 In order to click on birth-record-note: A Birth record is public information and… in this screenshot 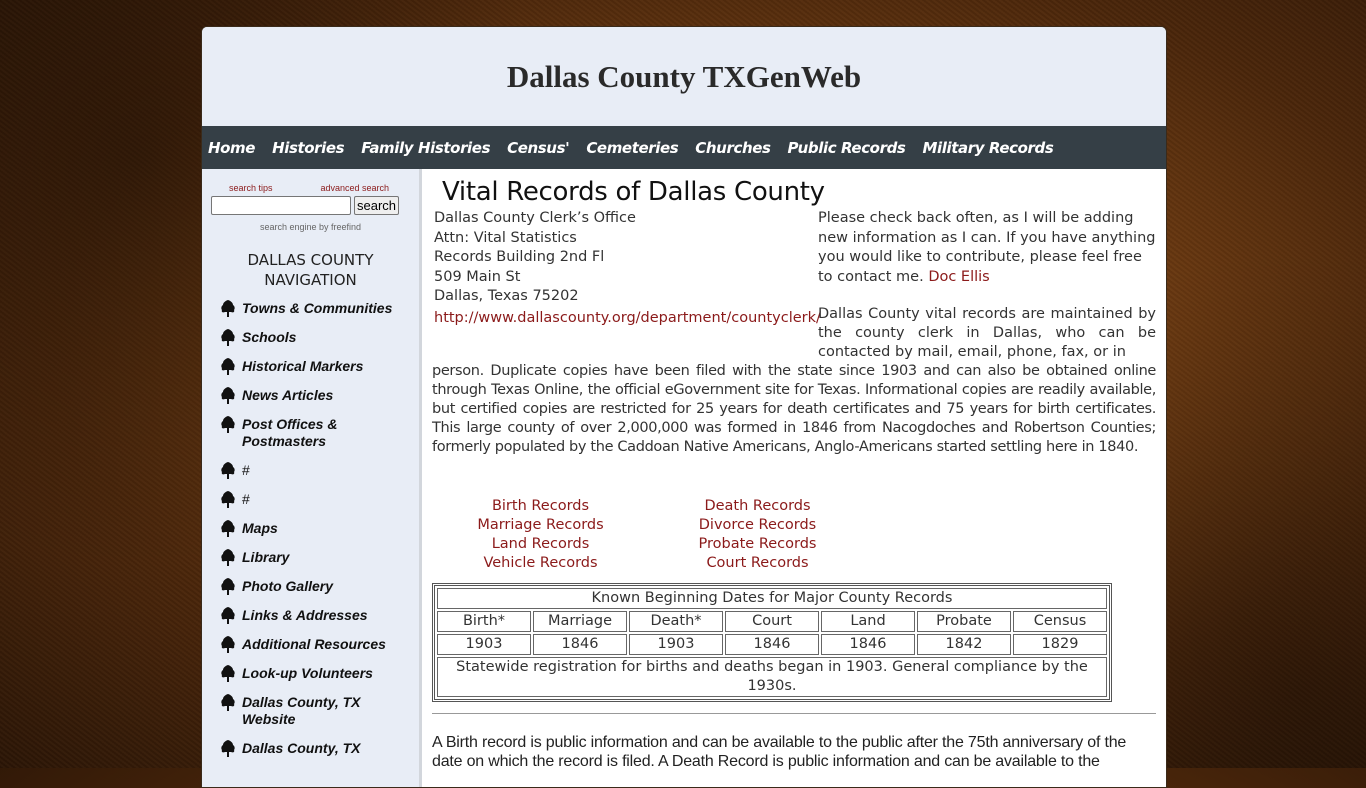, I will do `click(779, 752)`.